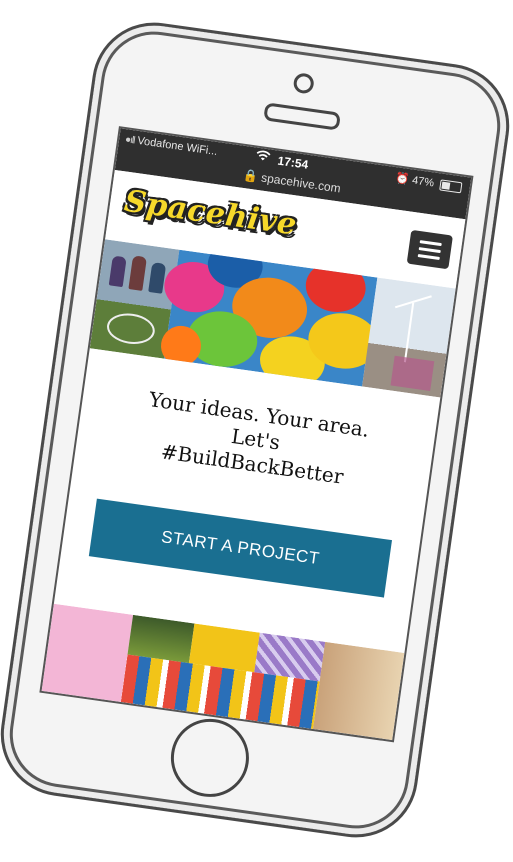 This screenshot has width=513, height=862. Describe the element at coordinates (402, 179) in the screenshot. I see `alarm-icon: ⏰` at that location.